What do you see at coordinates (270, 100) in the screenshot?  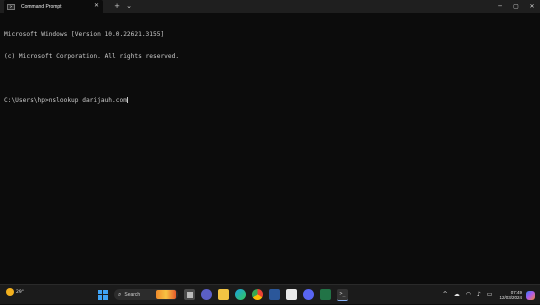 I see `command-line: C:\Users\hp>nslookup darijauh.com` at bounding box center [270, 100].